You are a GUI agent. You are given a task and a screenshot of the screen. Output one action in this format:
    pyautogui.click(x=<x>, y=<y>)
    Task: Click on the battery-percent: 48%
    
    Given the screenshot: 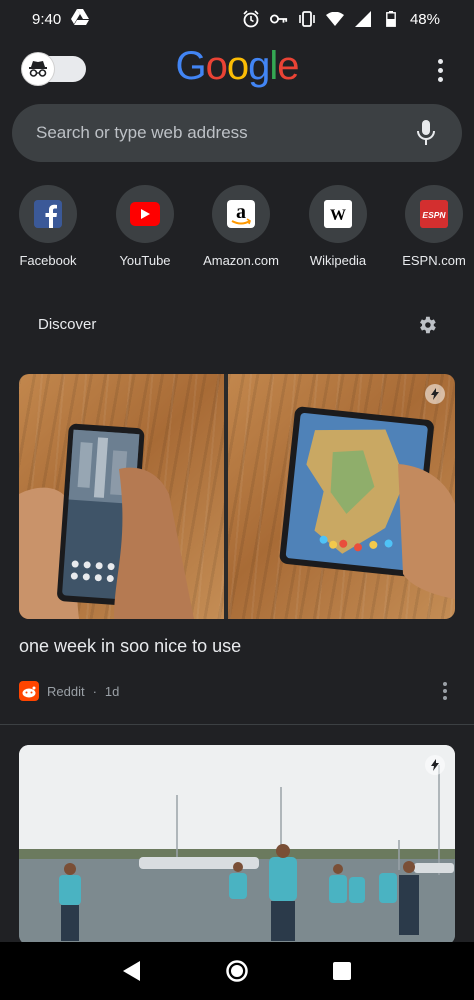 What is the action you would take?
    pyautogui.click(x=424, y=19)
    